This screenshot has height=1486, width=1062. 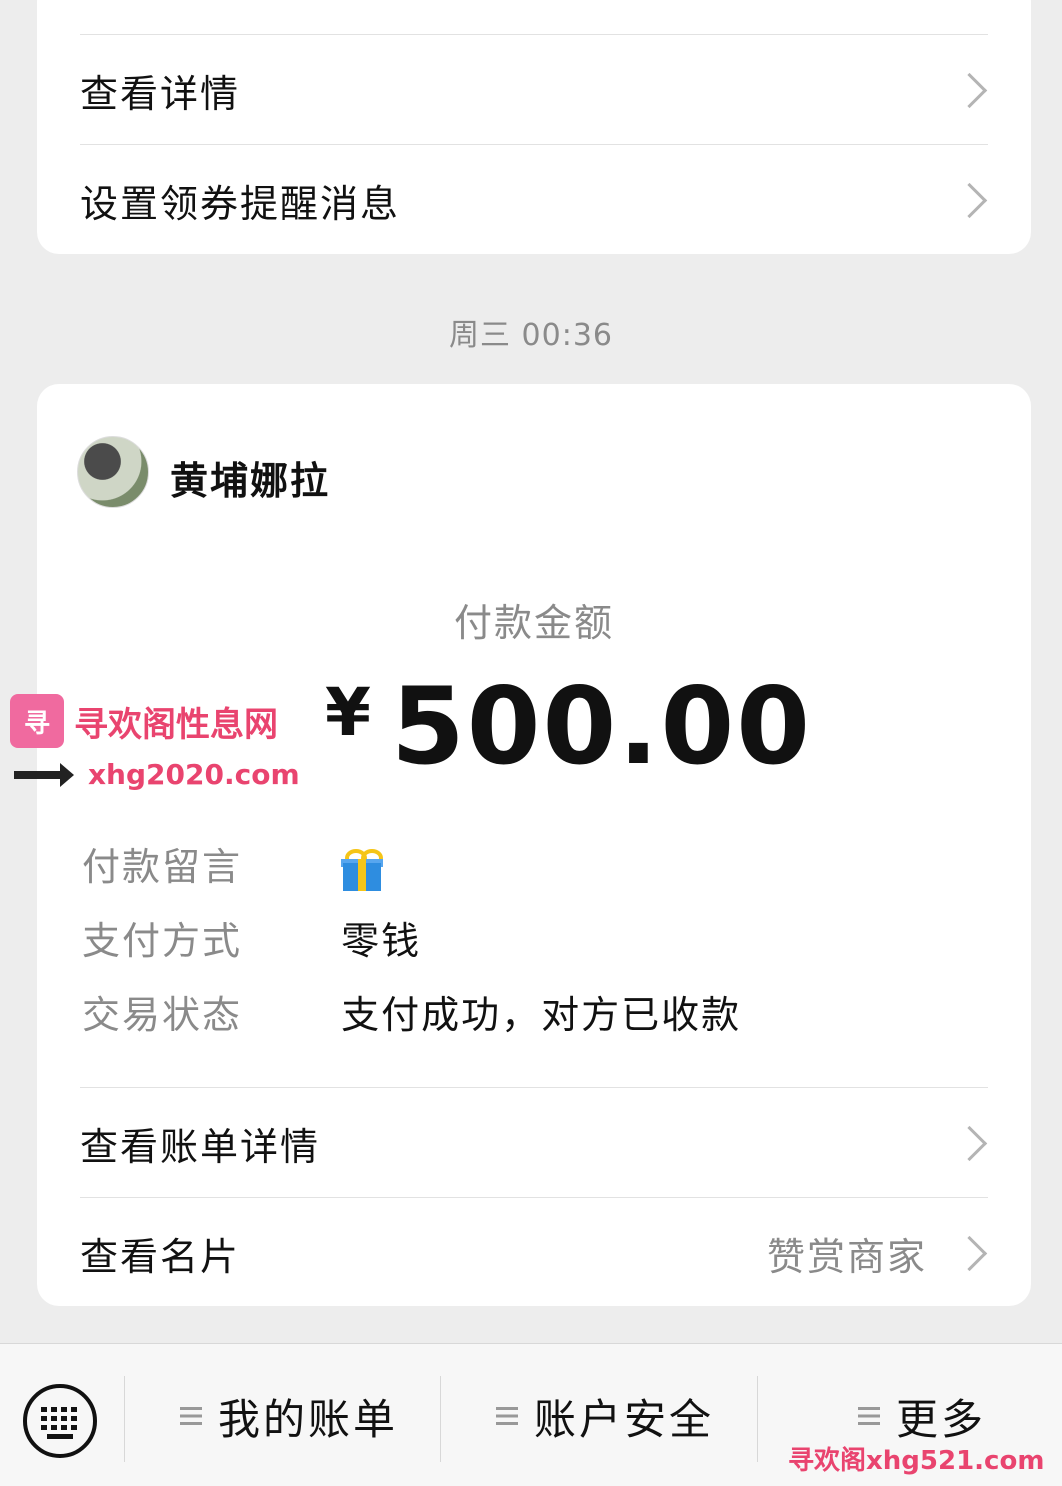 I want to click on view-card-label: 查看名片, so click(x=160, y=1256).